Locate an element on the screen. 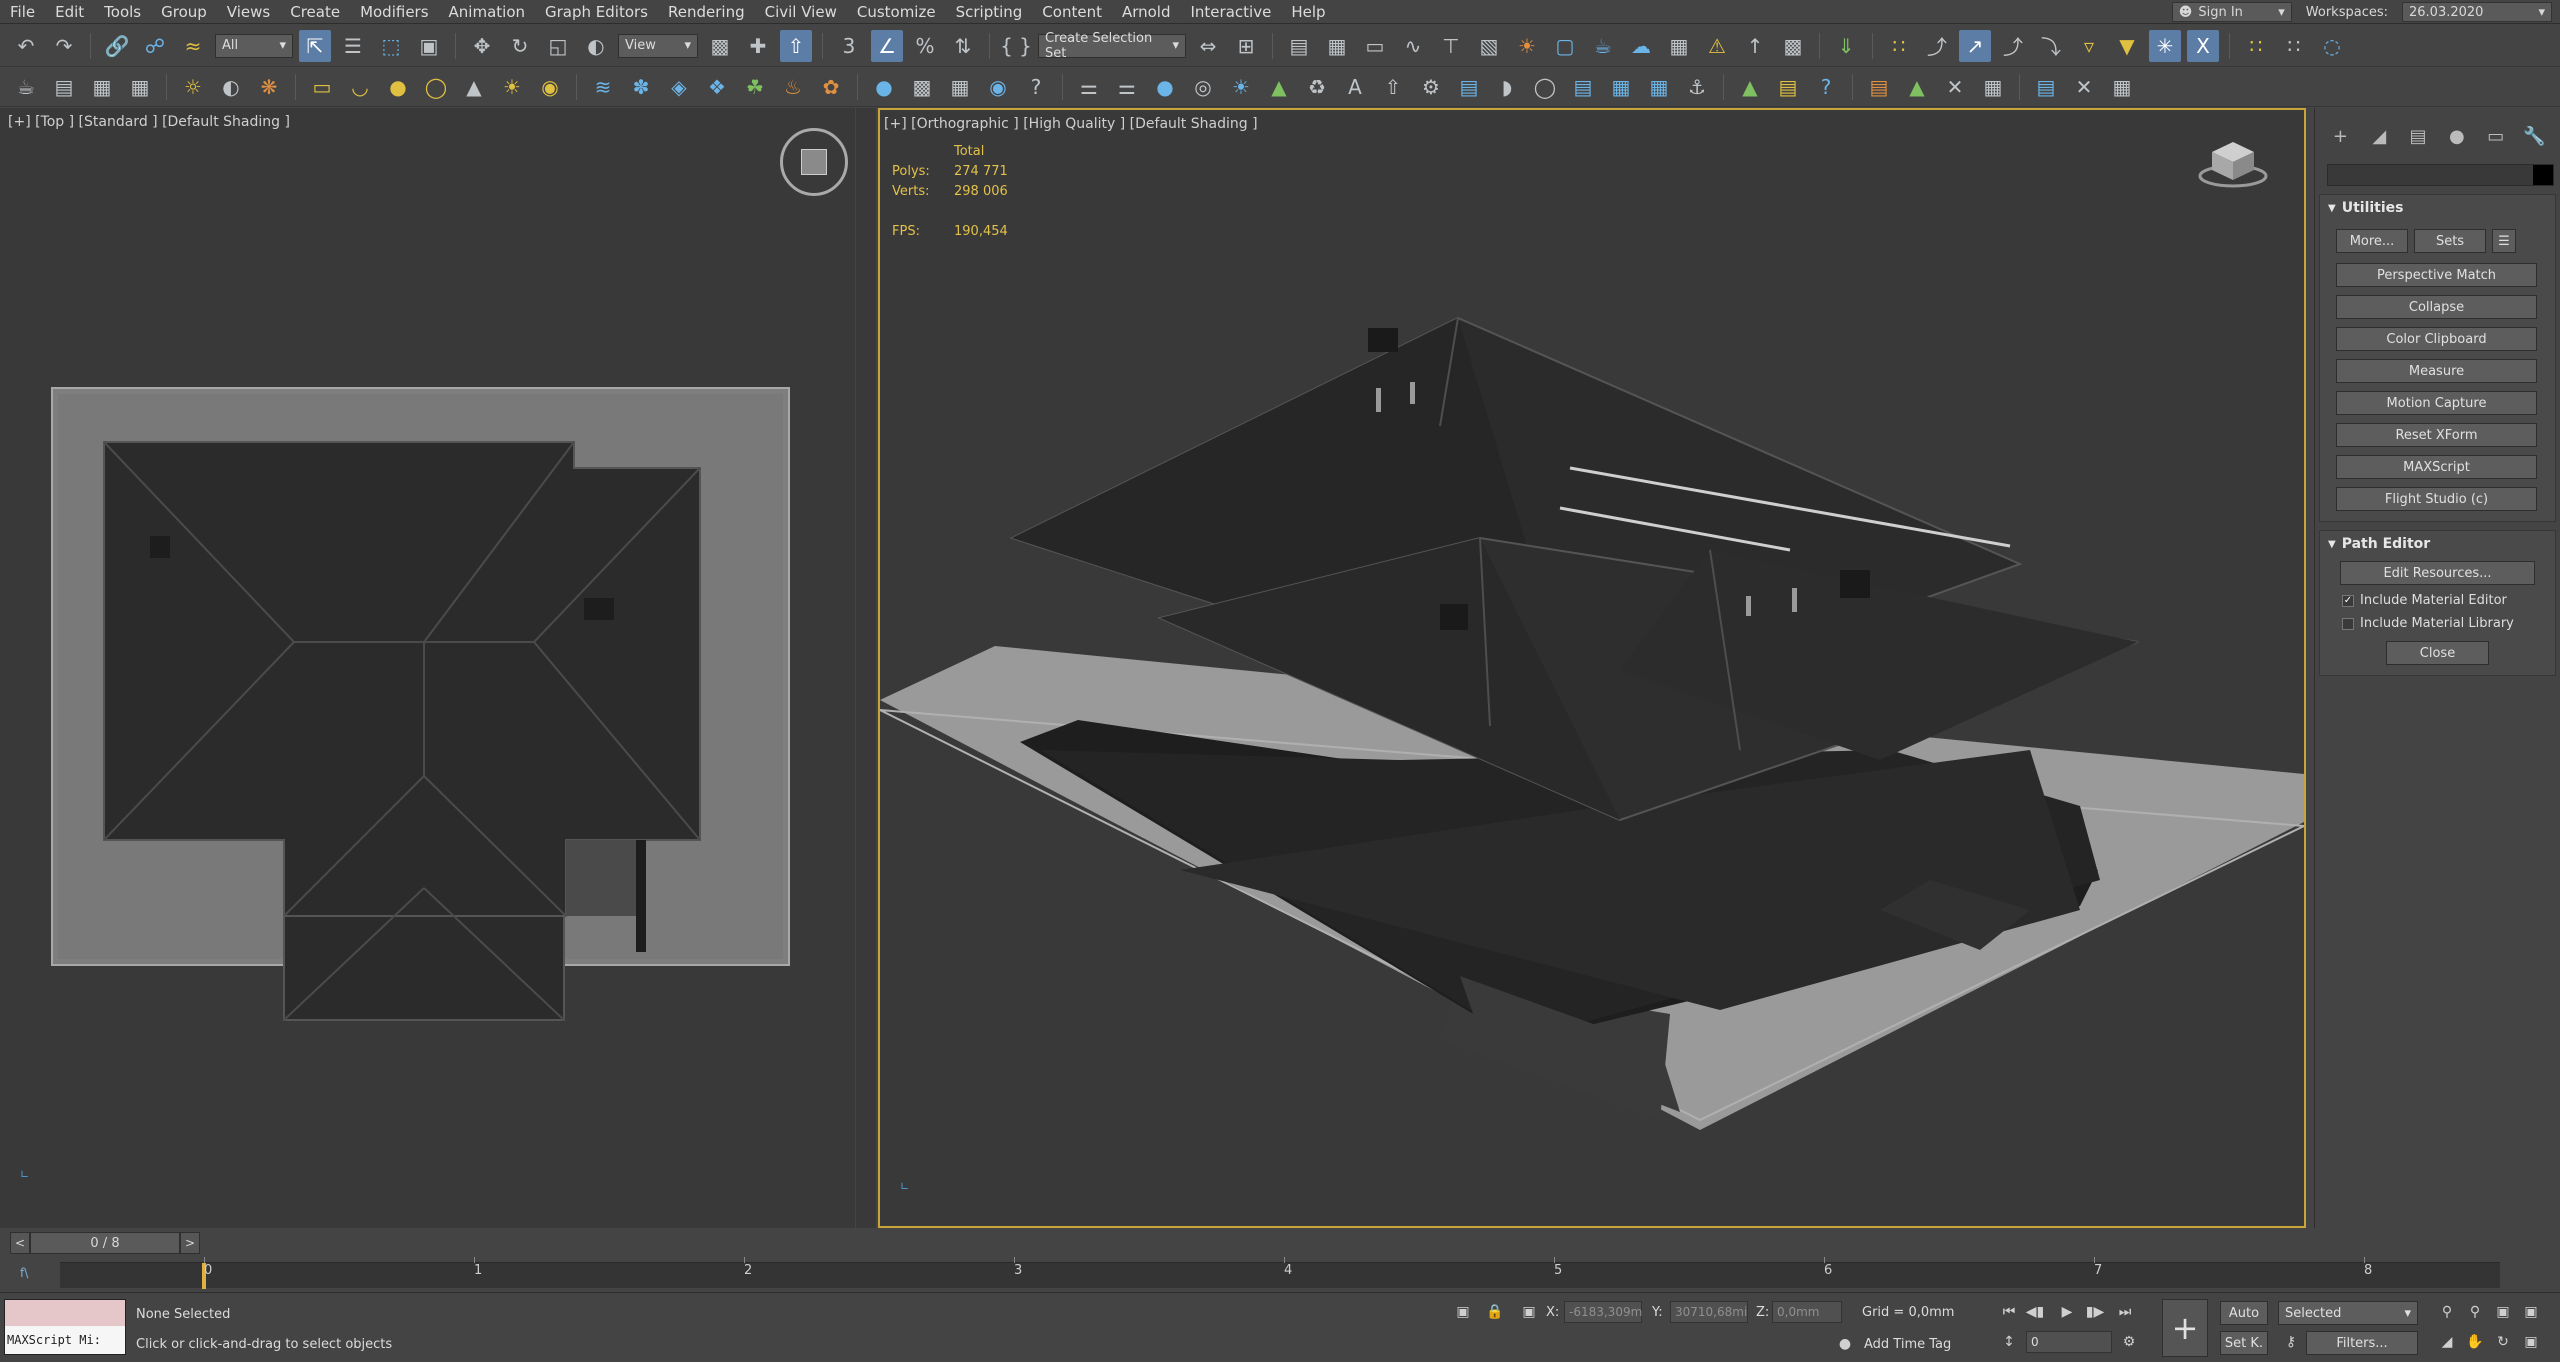  time-tag-icon: ● is located at coordinates (1845, 1344).